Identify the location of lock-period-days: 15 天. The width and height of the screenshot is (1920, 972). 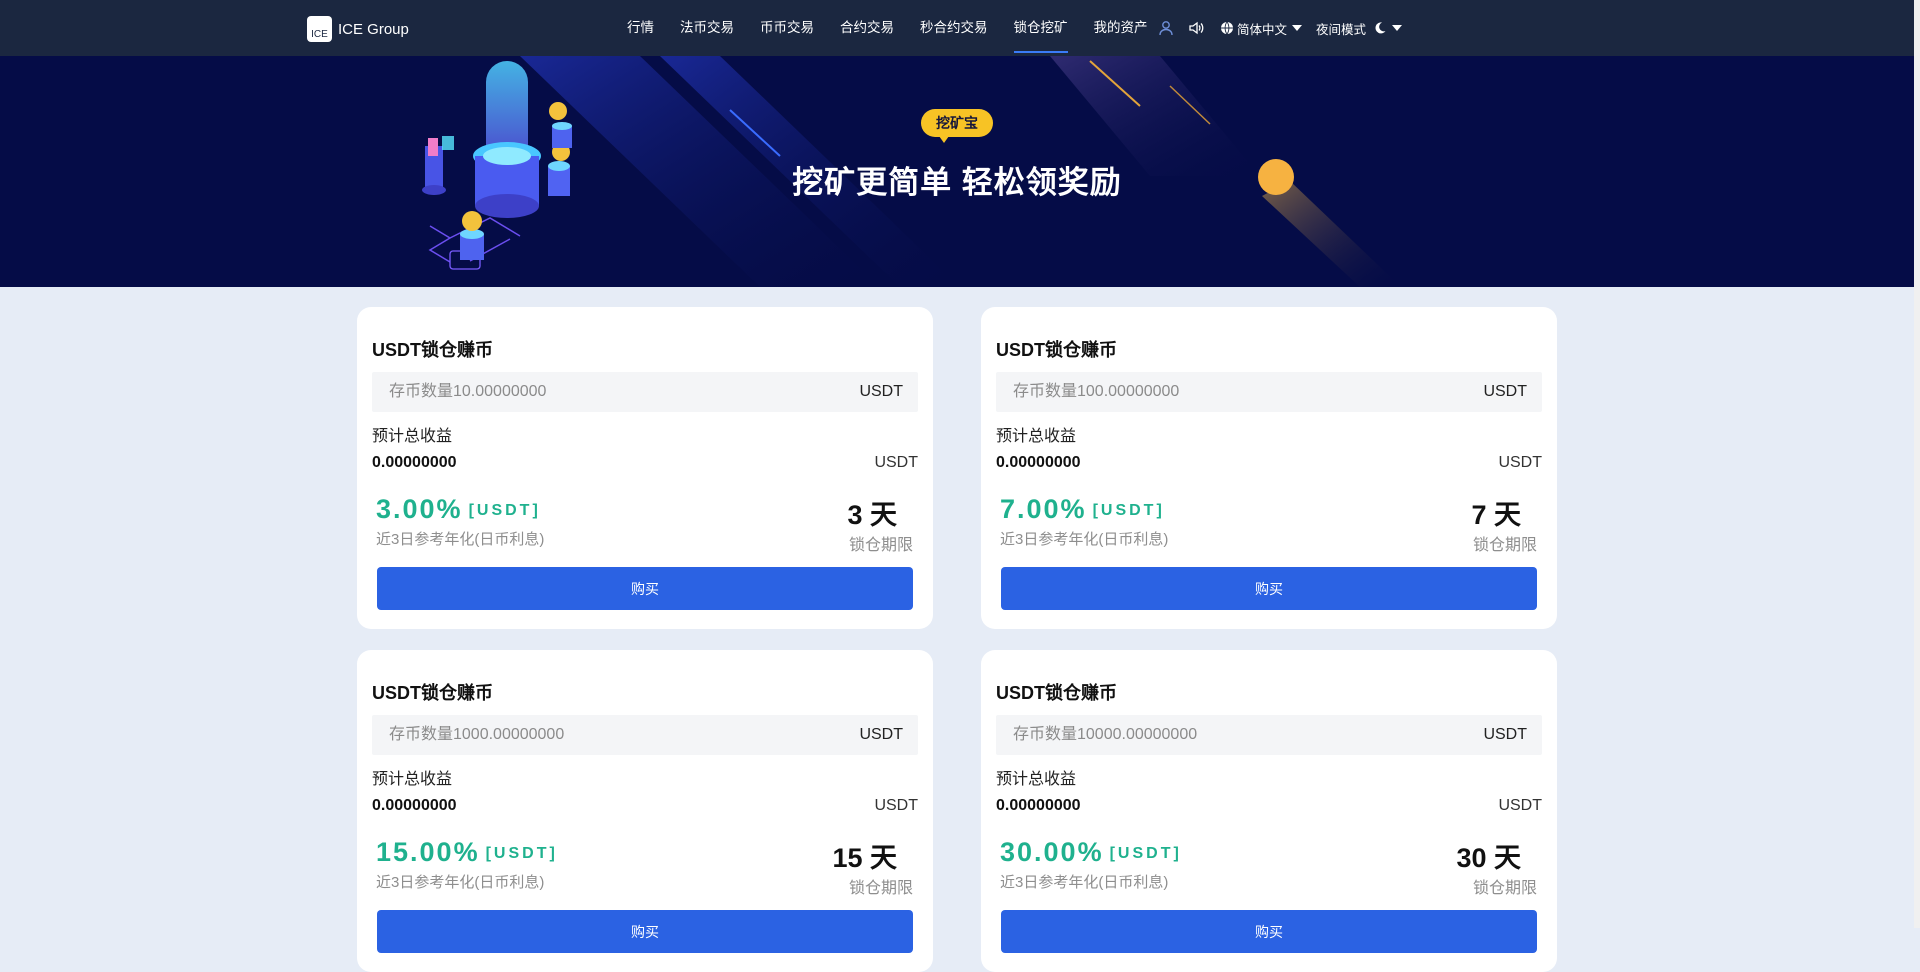
(864, 858).